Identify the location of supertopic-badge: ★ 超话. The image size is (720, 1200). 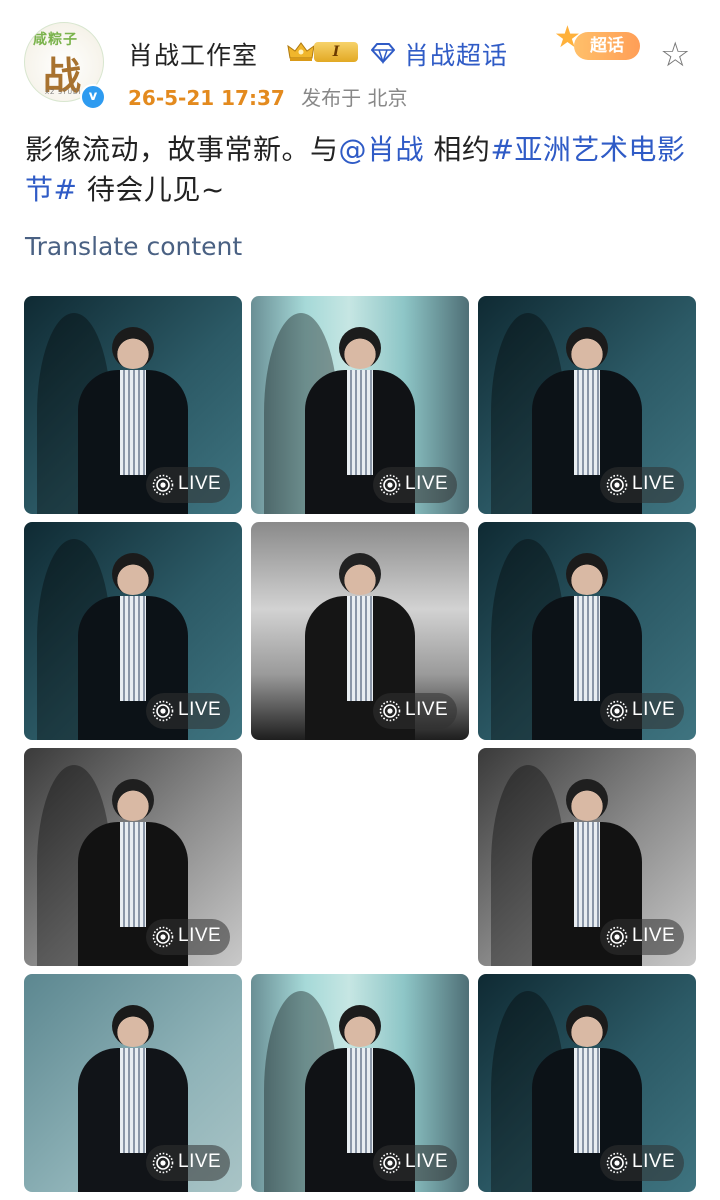
(602, 43).